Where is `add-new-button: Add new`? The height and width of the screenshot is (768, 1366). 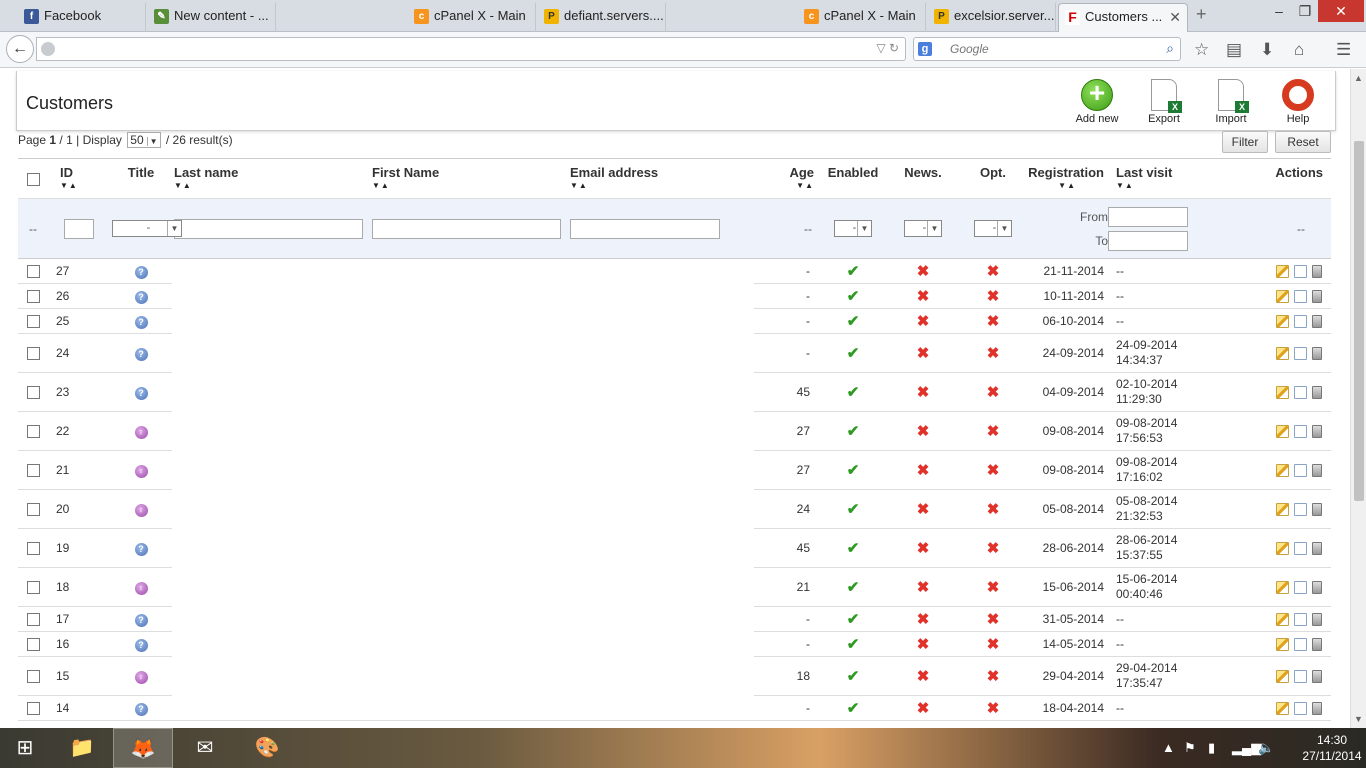 add-new-button: Add new is located at coordinates (1097, 101).